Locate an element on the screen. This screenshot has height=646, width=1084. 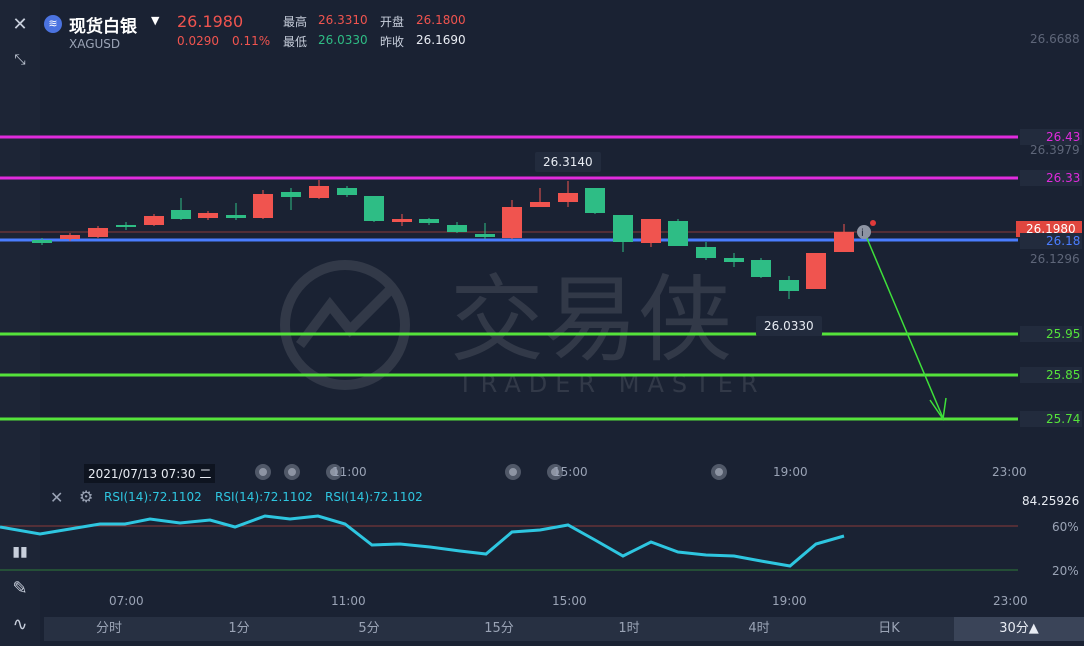
bottom-time-0700: 07:00 is located at coordinates (126, 601).